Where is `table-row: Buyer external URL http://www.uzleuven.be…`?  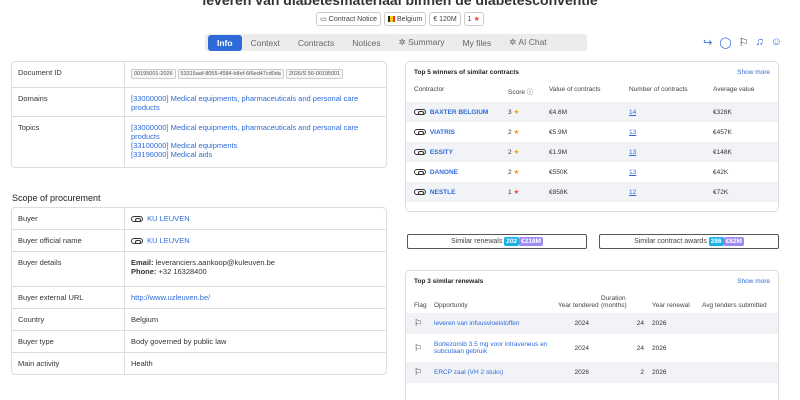
table-row: Buyer external URL http://www.uzleuven.be… is located at coordinates (199, 298).